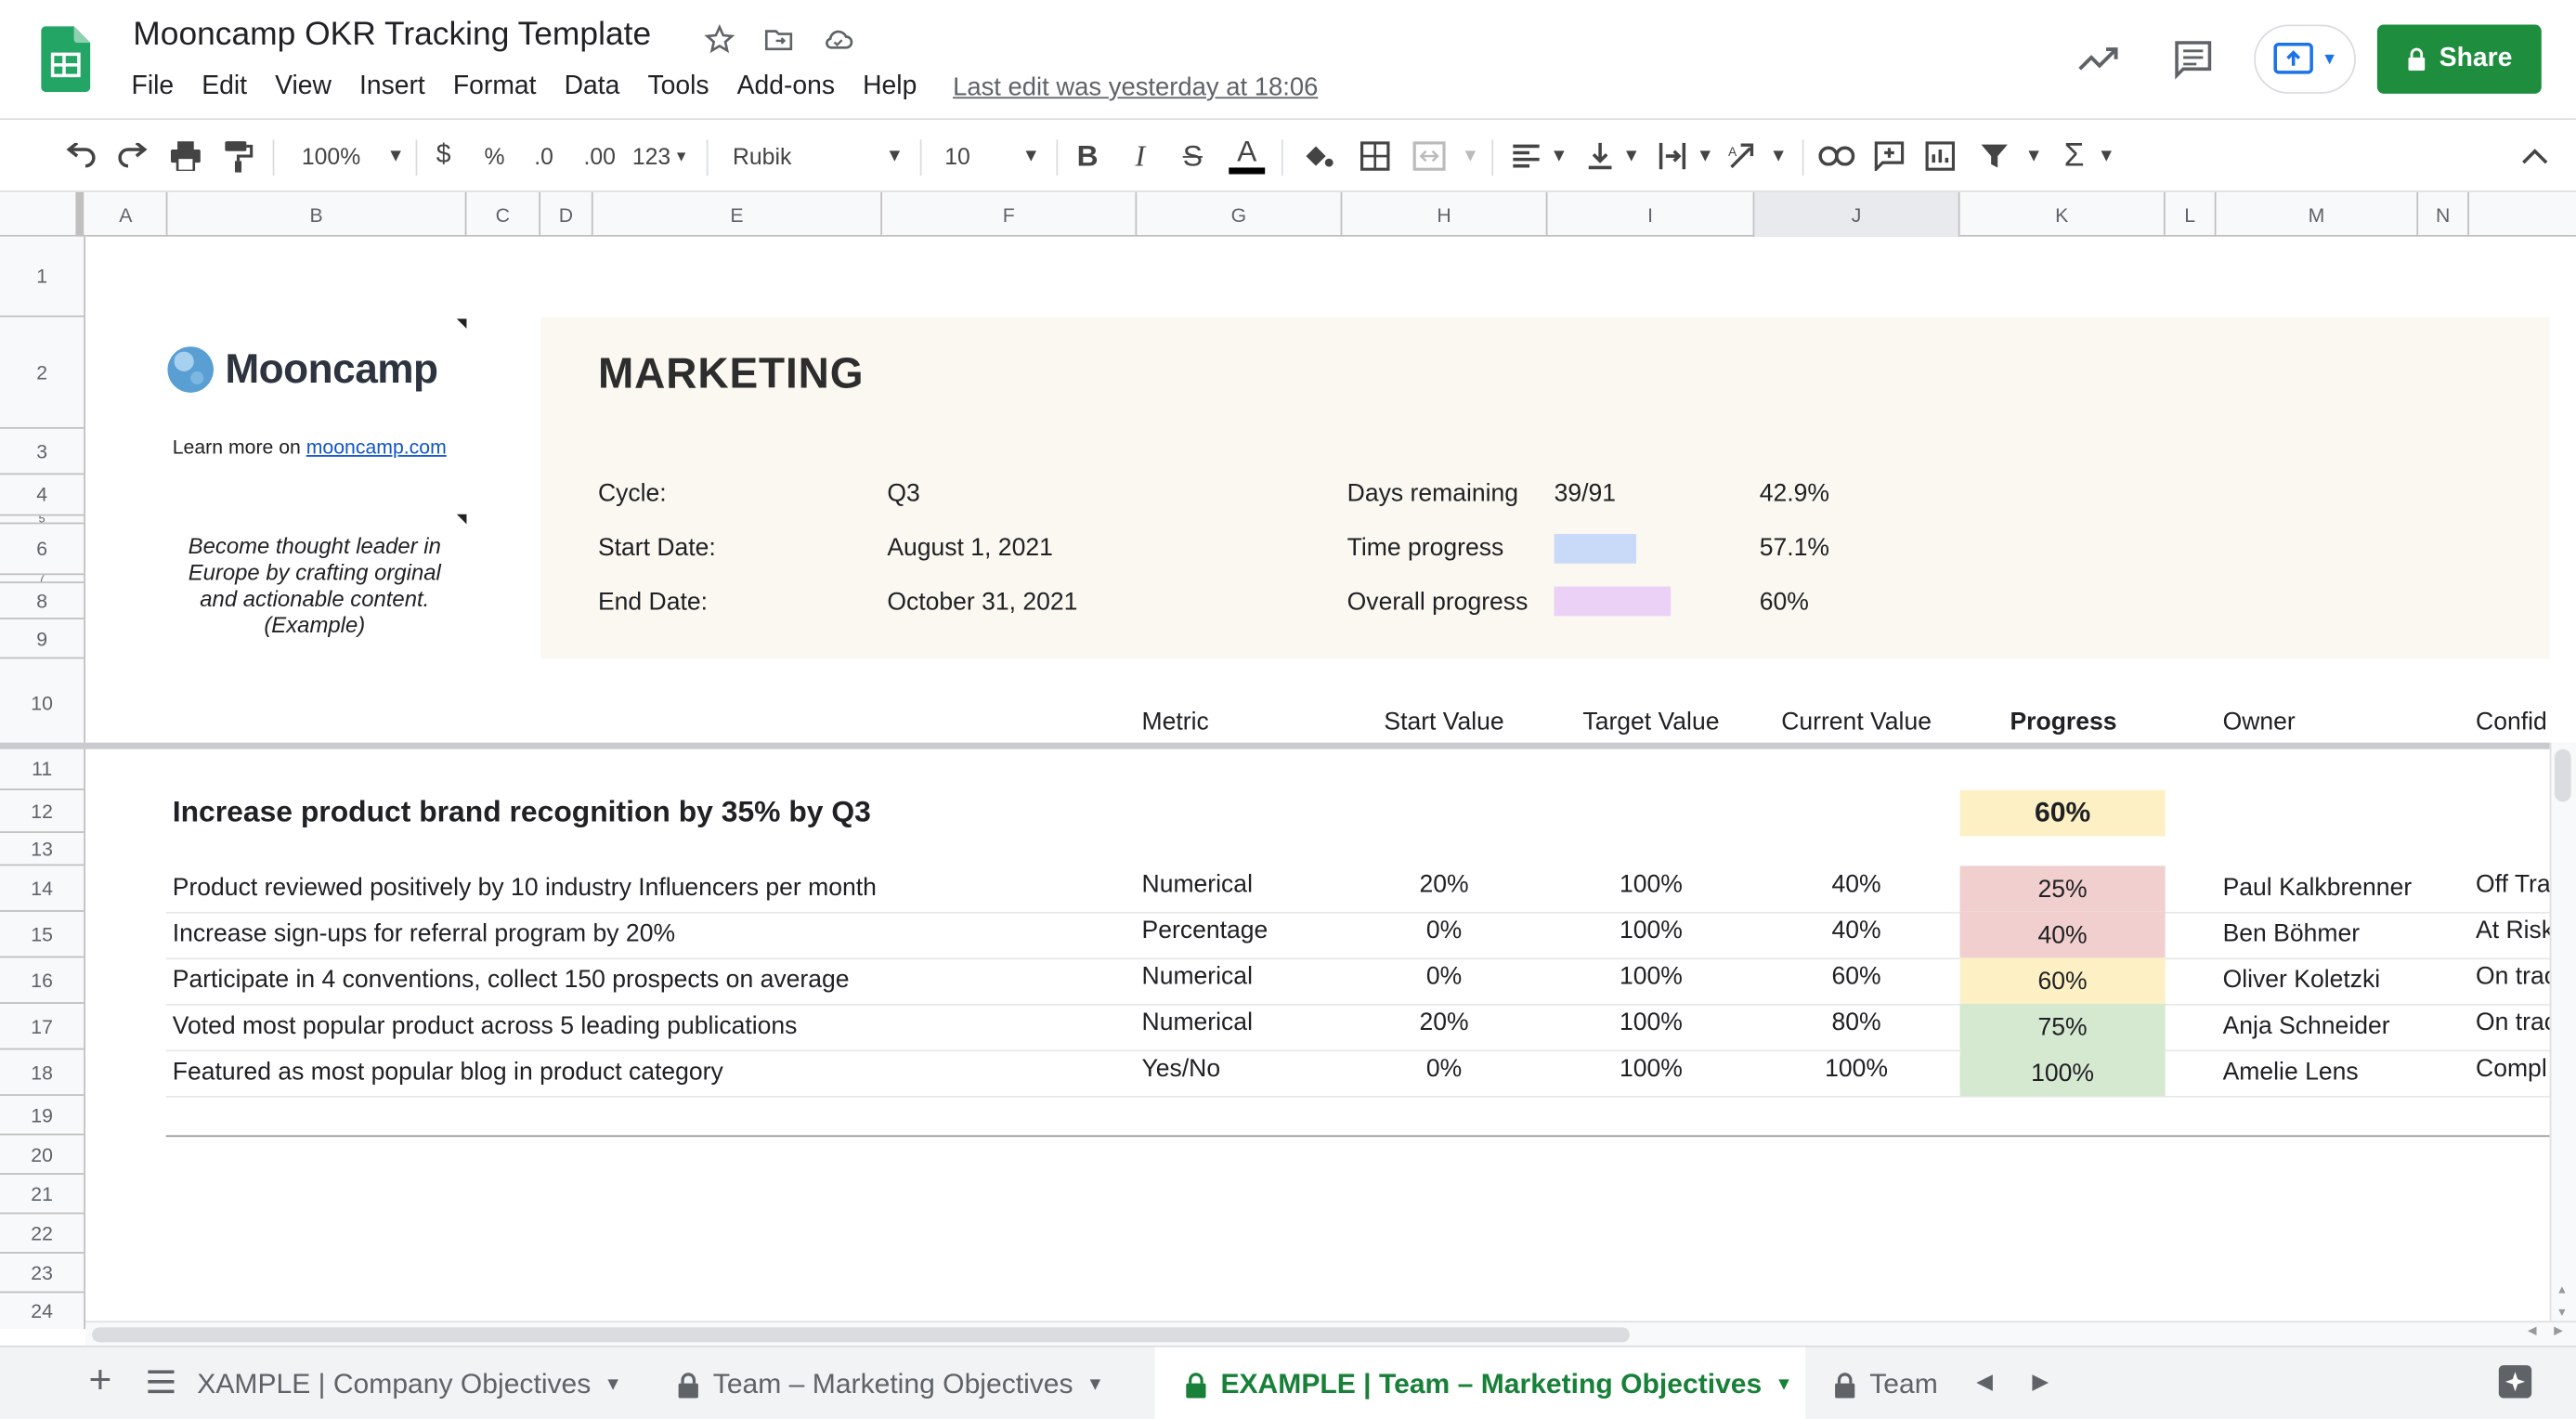  What do you see at coordinates (42, 849) in the screenshot?
I see `row-header: 13` at bounding box center [42, 849].